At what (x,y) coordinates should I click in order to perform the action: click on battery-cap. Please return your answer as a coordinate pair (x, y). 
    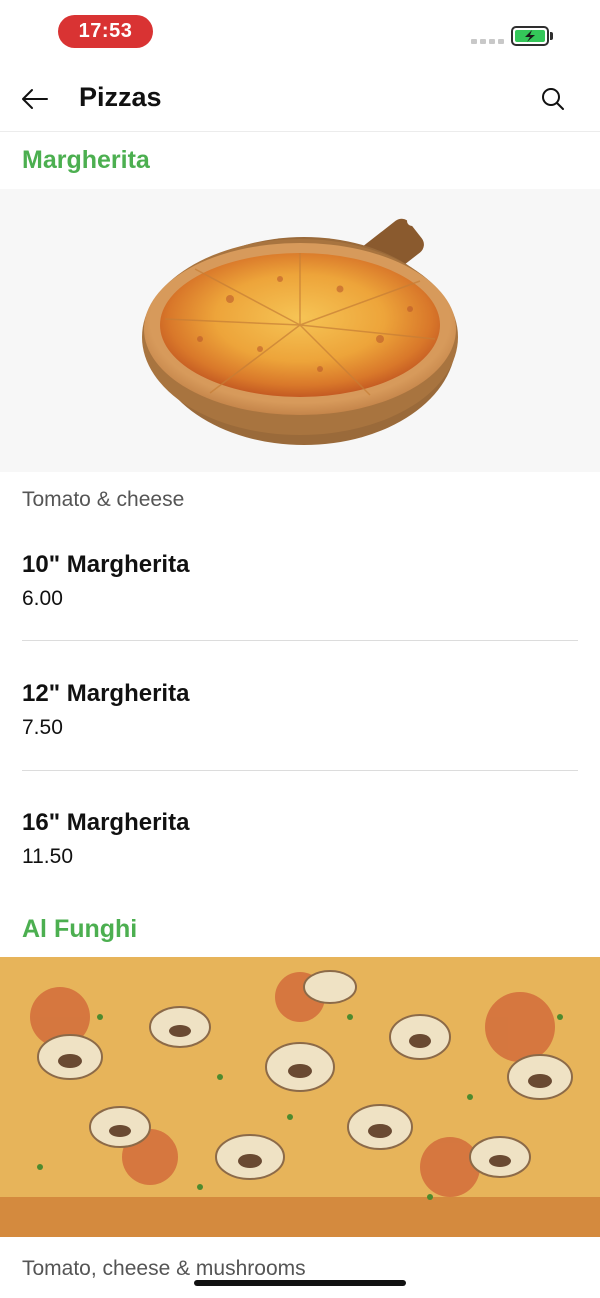
    Looking at the image, I should click on (551, 36).